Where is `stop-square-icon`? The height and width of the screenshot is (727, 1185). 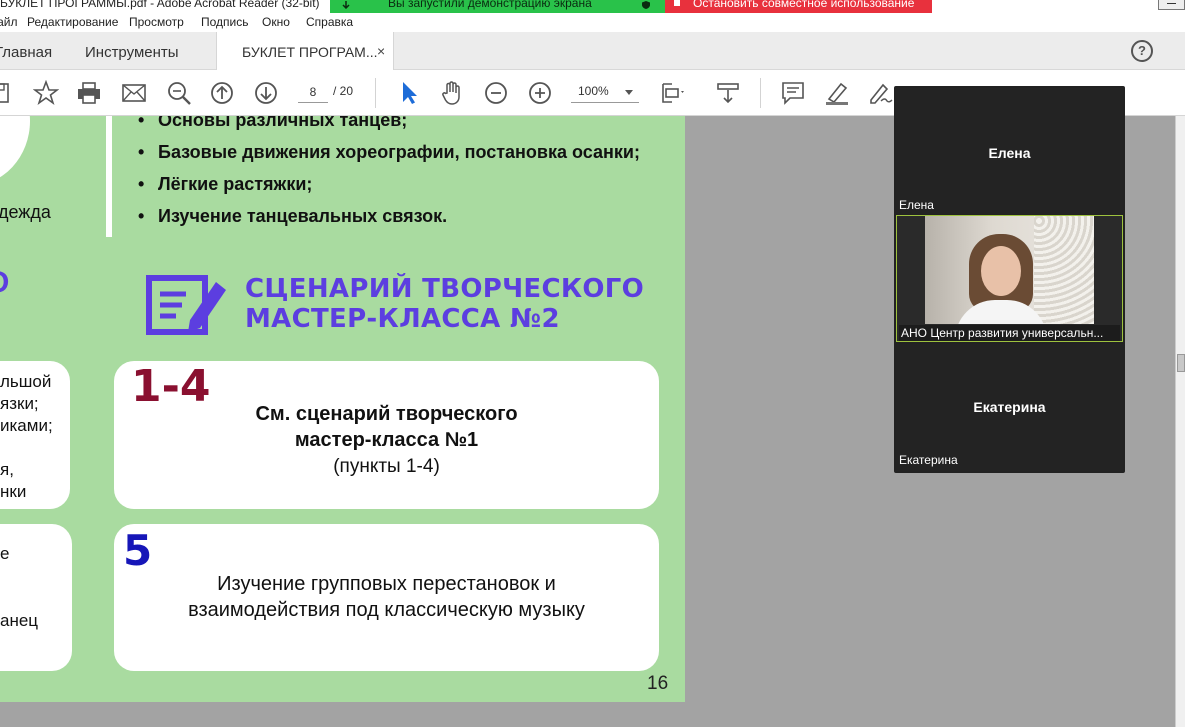 stop-square-icon is located at coordinates (677, 3).